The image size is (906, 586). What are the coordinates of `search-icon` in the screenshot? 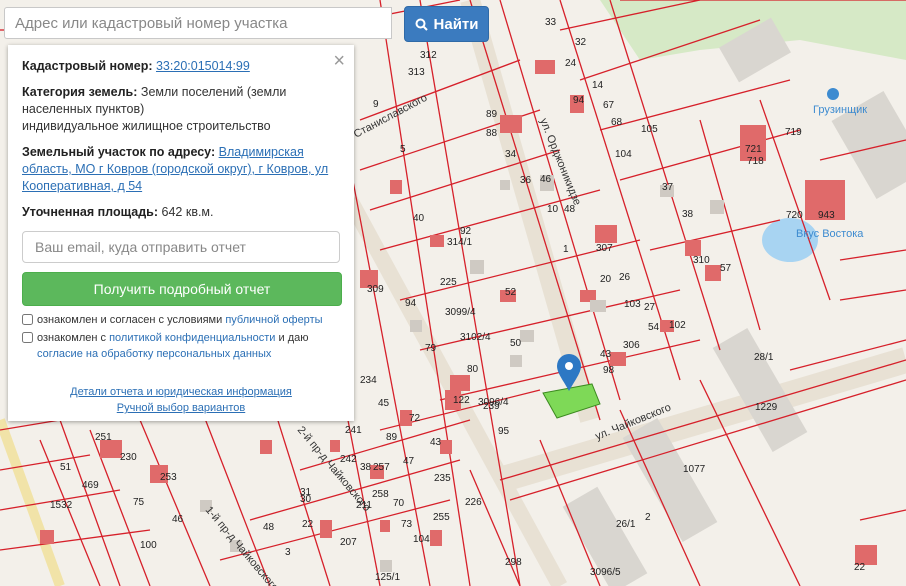 It's located at (421, 24).